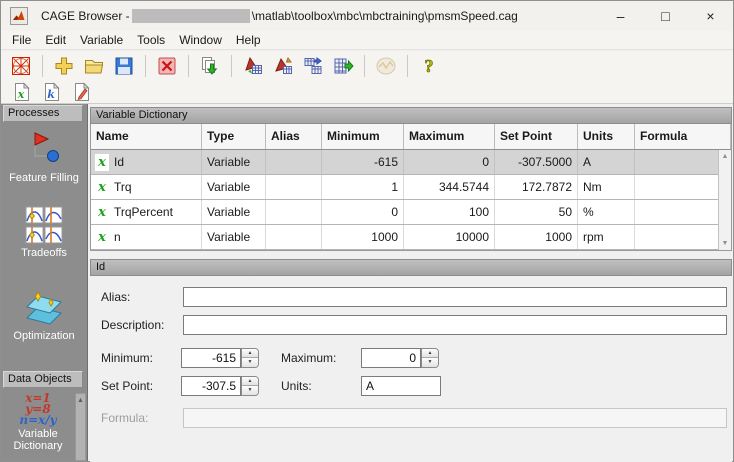 The height and width of the screenshot is (462, 734). What do you see at coordinates (248, 40) in the screenshot?
I see `menu-help: Help` at bounding box center [248, 40].